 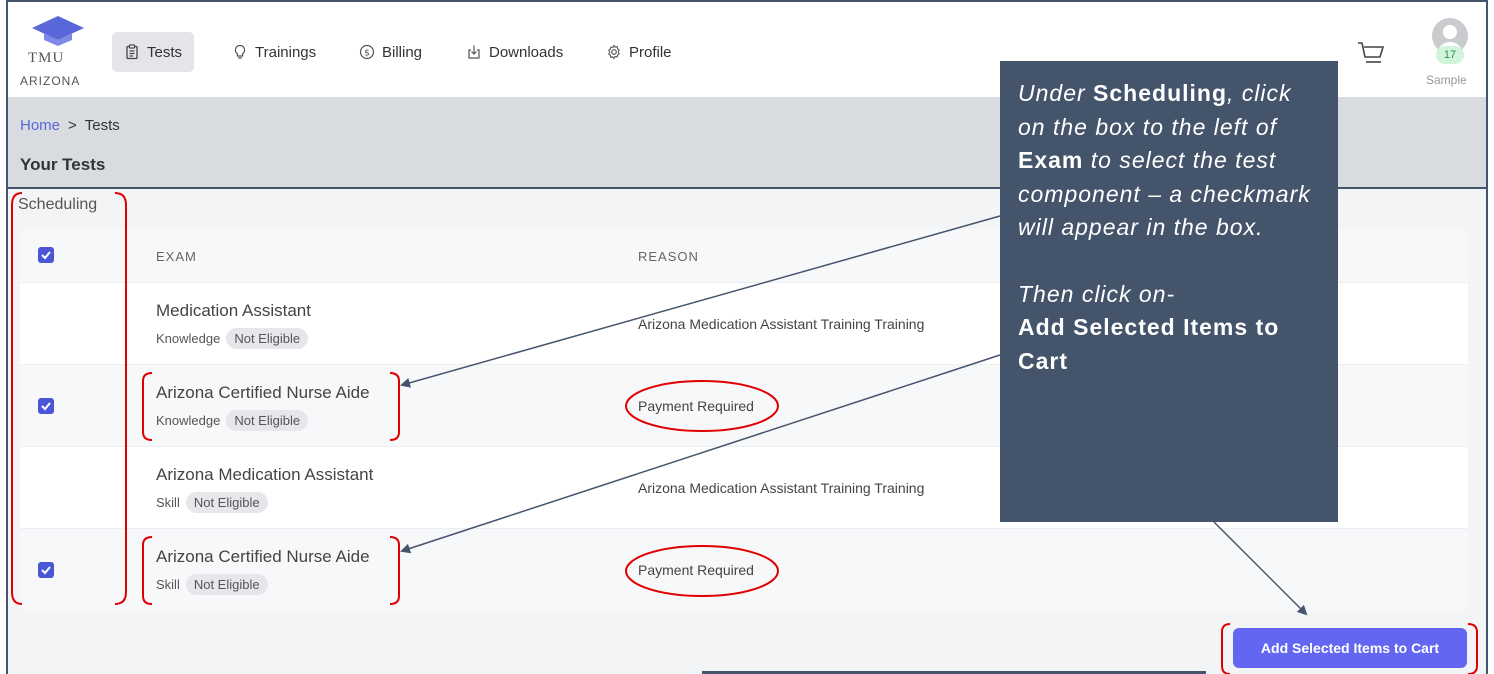 I want to click on callout-bold: Exam, so click(x=1051, y=160).